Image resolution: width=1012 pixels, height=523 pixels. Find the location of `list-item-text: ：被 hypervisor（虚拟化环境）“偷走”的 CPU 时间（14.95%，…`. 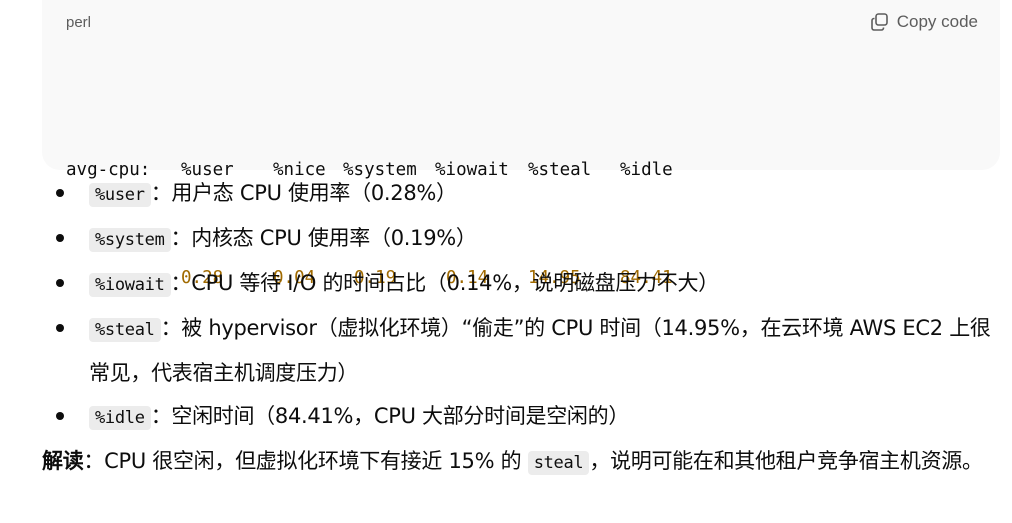

list-item-text: ：被 hypervisor（虚拟化环境）“偷走”的 CPU 时间（14.95%，… is located at coordinates (540, 350).